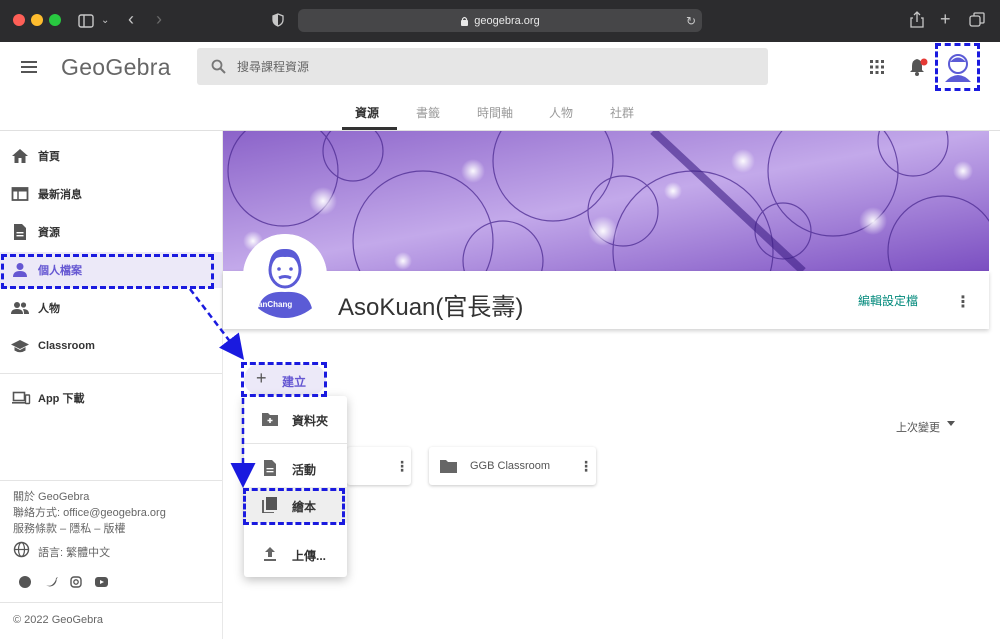 The image size is (1000, 639). What do you see at coordinates (60, 195) in the screenshot?
I see `sidebar-item-label: 最新消息` at bounding box center [60, 195].